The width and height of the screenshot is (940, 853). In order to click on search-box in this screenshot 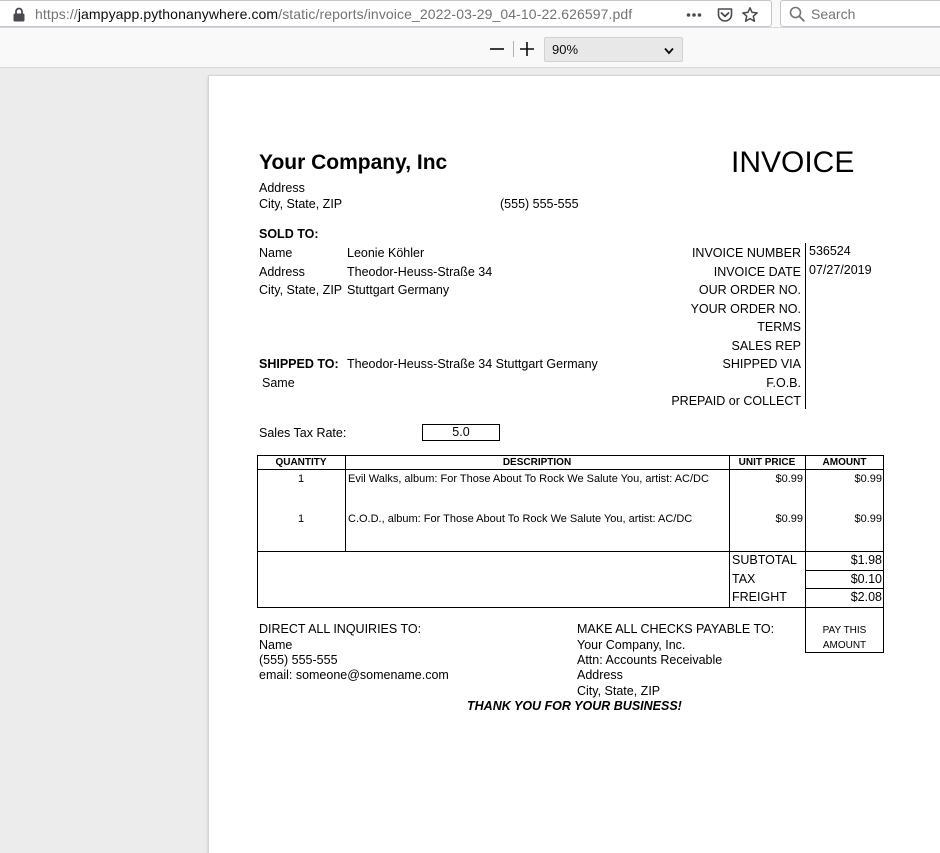, I will do `click(860, 13)`.